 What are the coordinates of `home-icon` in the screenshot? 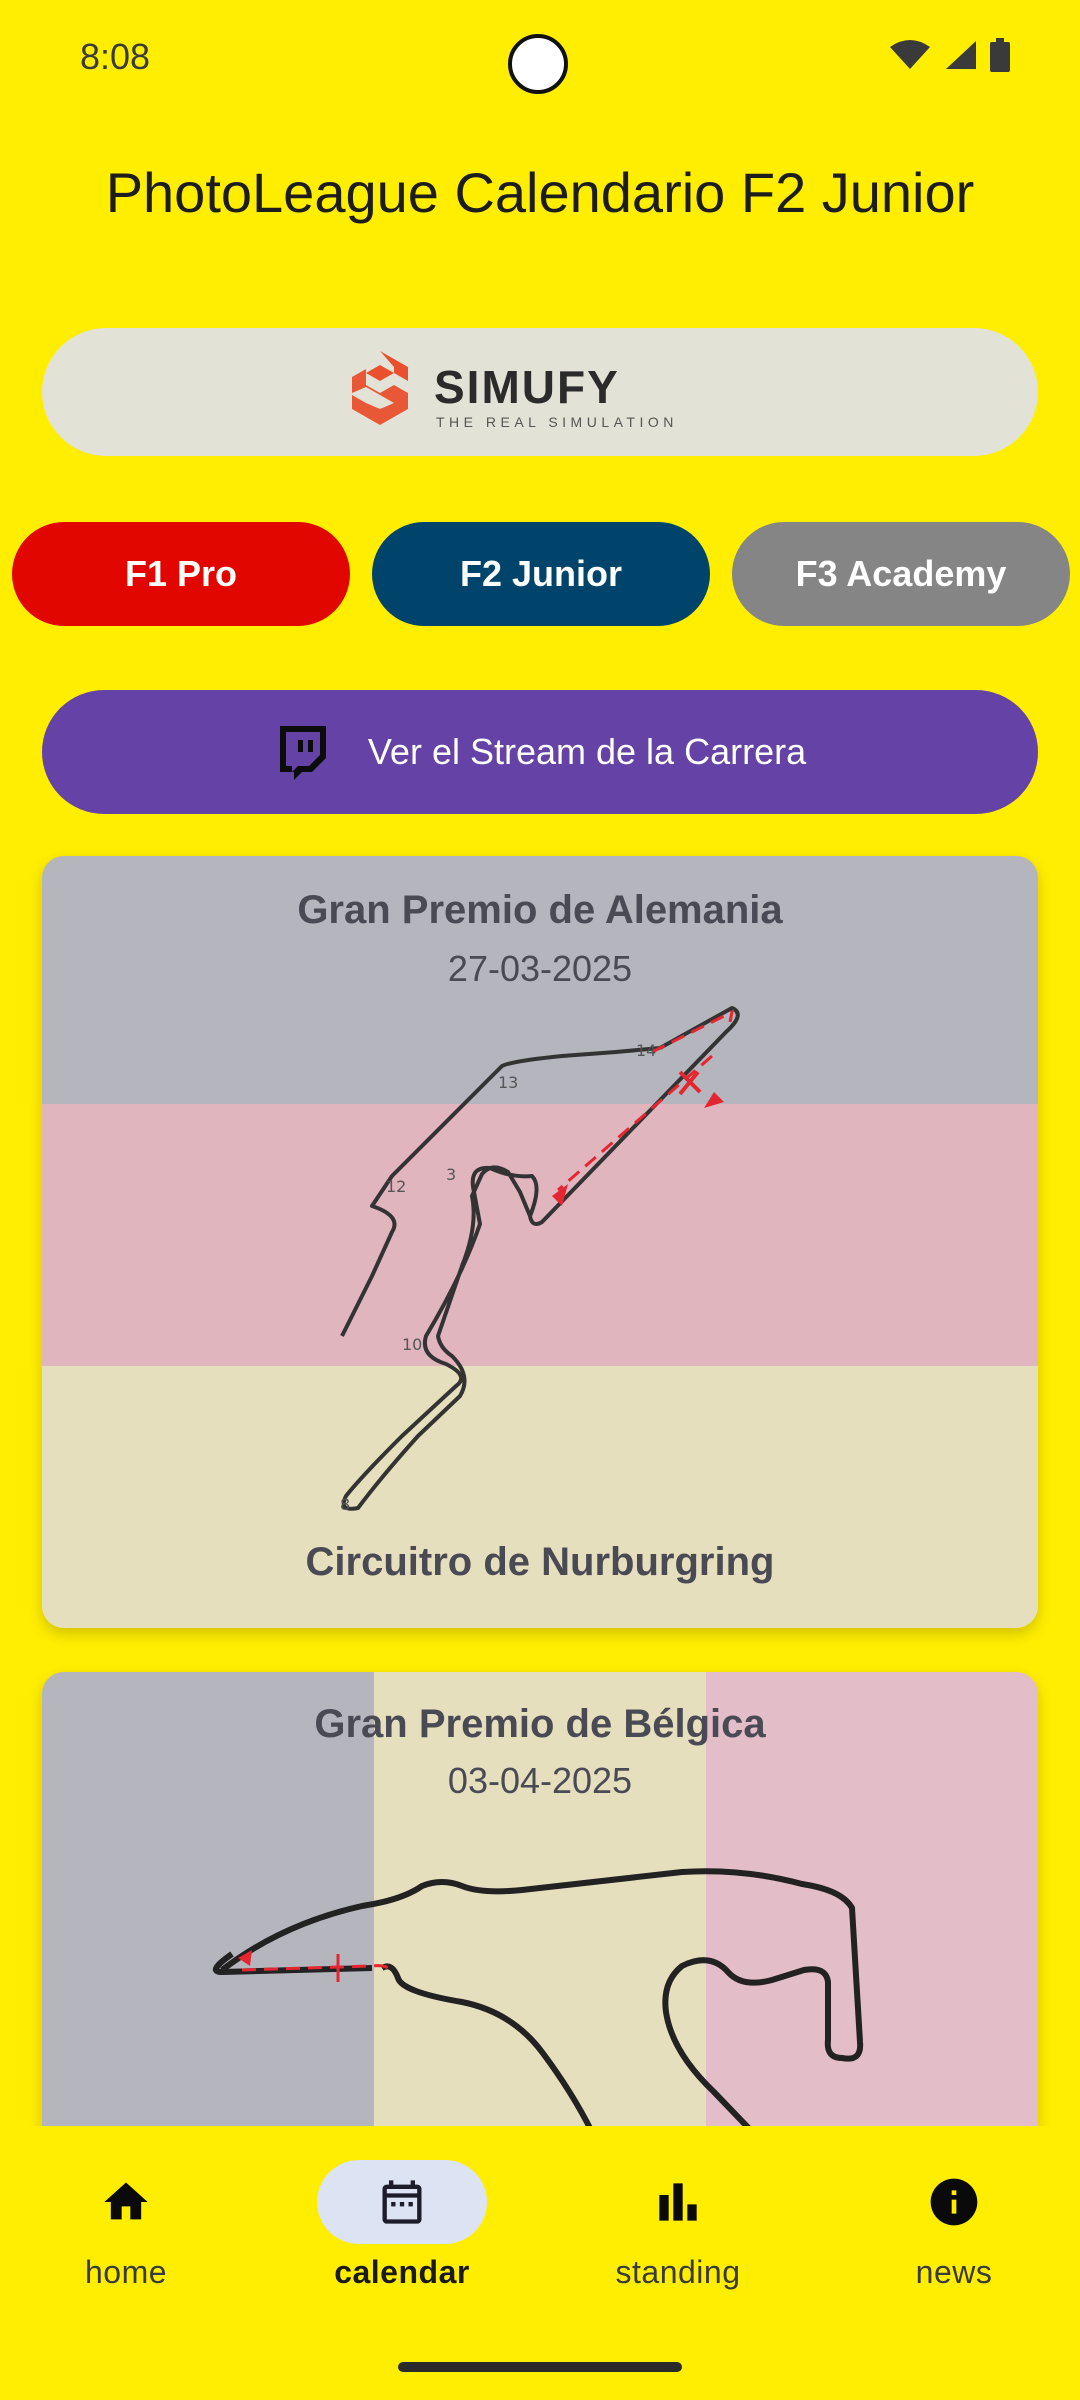 It's located at (126, 2201).